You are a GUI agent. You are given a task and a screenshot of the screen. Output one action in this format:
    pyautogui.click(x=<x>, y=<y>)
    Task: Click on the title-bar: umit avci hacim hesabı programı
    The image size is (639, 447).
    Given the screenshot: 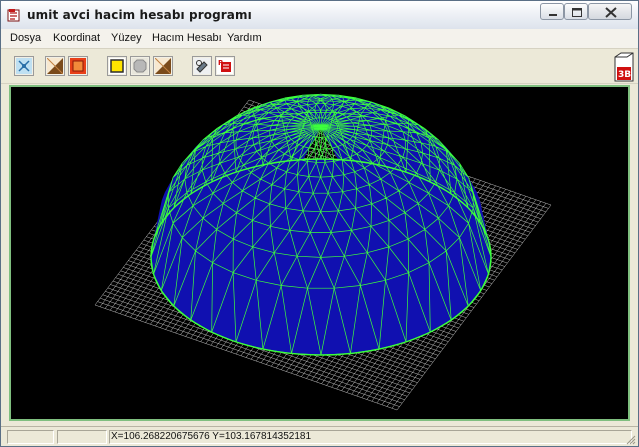 What is the action you would take?
    pyautogui.click(x=319, y=15)
    